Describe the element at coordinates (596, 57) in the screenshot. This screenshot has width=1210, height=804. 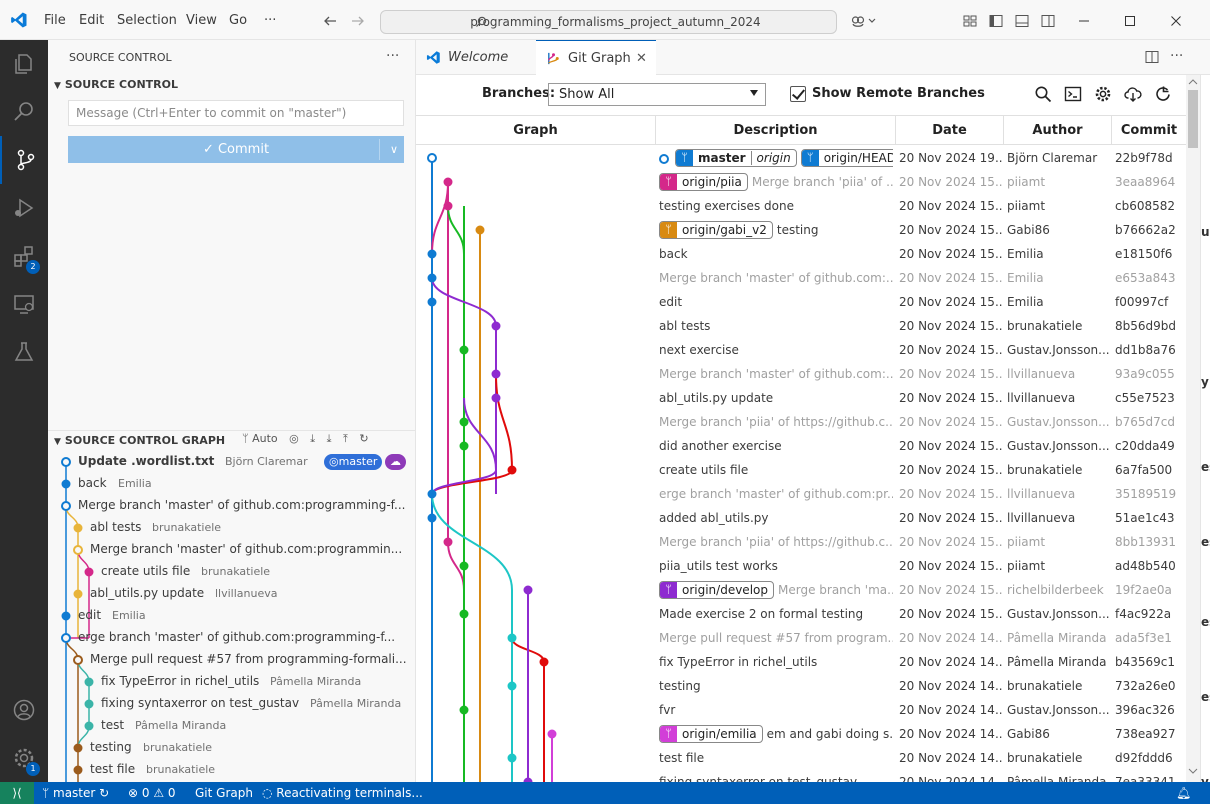
I see `tab-git-graph: Git Graph ✕` at that location.